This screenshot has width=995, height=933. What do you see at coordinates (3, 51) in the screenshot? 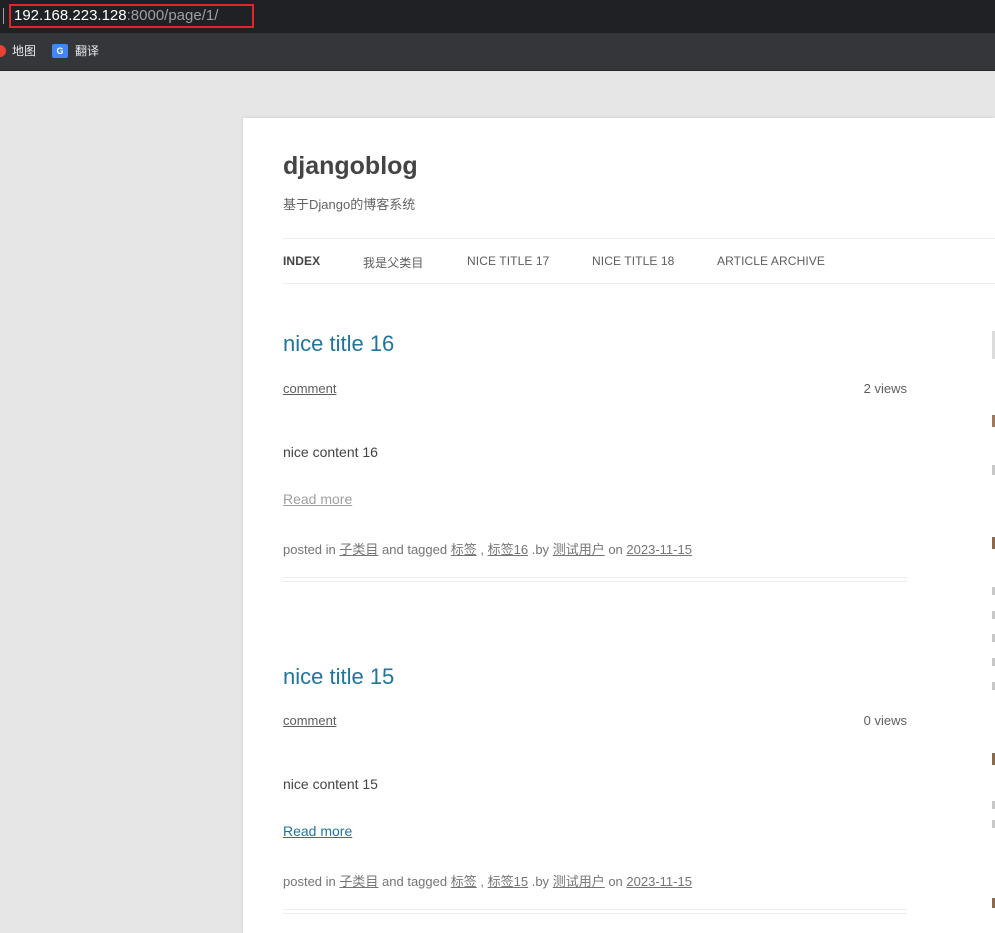
I see `map-icon` at bounding box center [3, 51].